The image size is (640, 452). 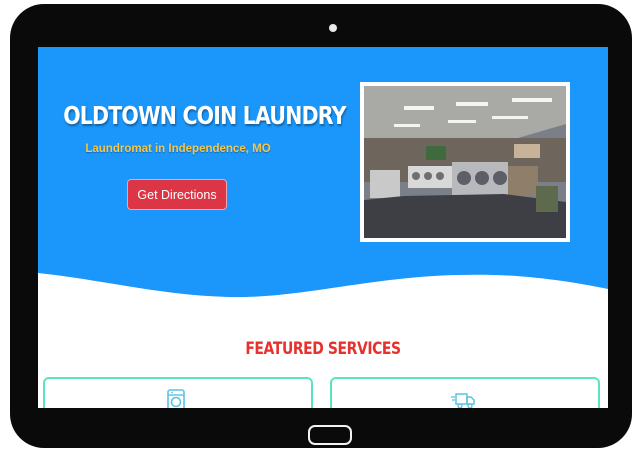 I want to click on home-button, so click(x=330, y=435).